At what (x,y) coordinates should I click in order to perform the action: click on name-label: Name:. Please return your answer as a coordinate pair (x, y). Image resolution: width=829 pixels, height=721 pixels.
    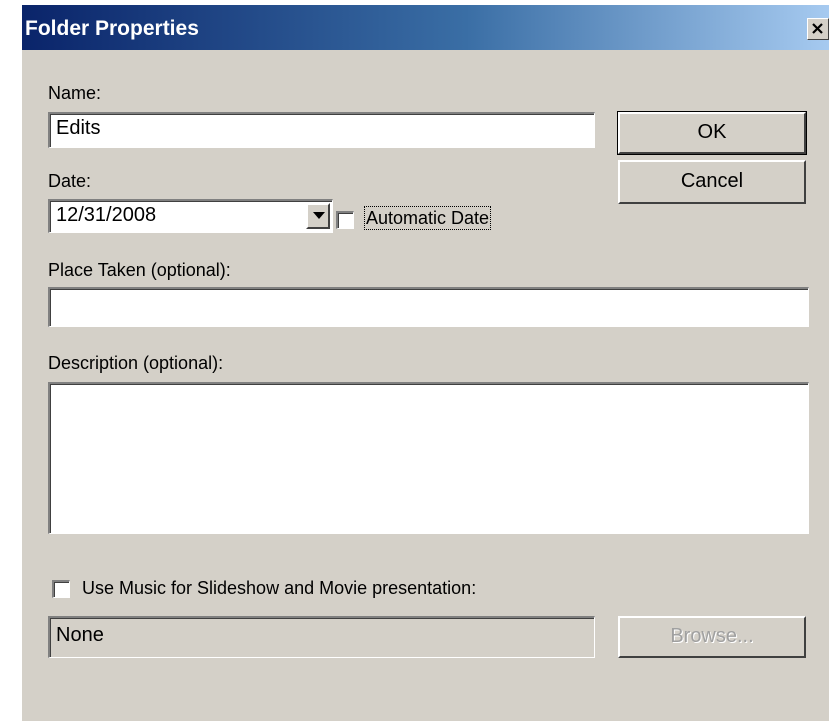
    Looking at the image, I should click on (75, 93).